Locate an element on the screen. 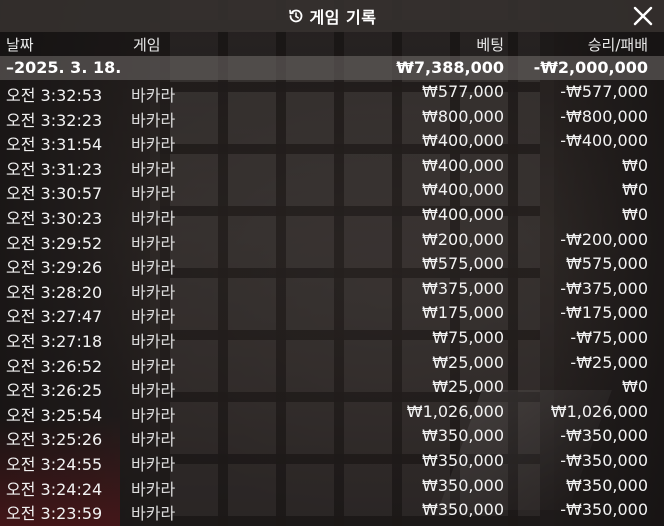  row-time: 오전 3:30:57 is located at coordinates (54, 194).